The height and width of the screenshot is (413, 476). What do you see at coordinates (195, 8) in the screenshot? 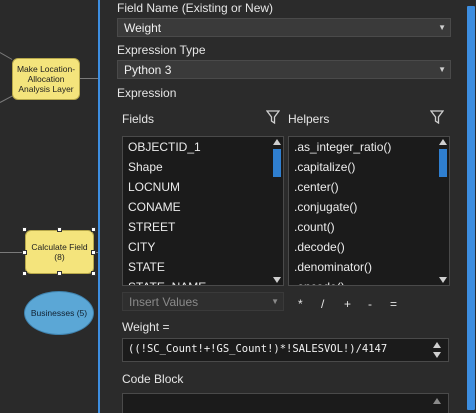
I see `field-name-label: Field Name (Existing or New)` at bounding box center [195, 8].